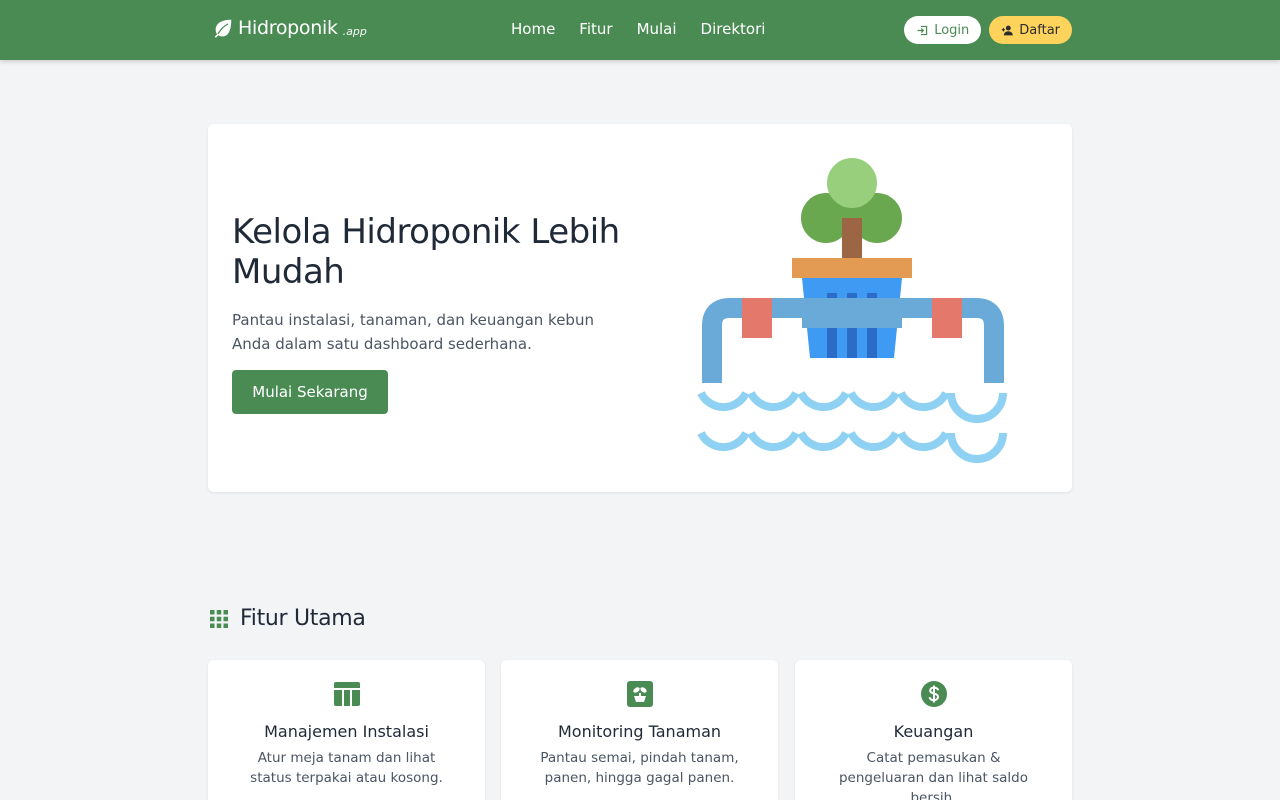  What do you see at coordinates (219, 618) in the screenshot?
I see `grid-icon` at bounding box center [219, 618].